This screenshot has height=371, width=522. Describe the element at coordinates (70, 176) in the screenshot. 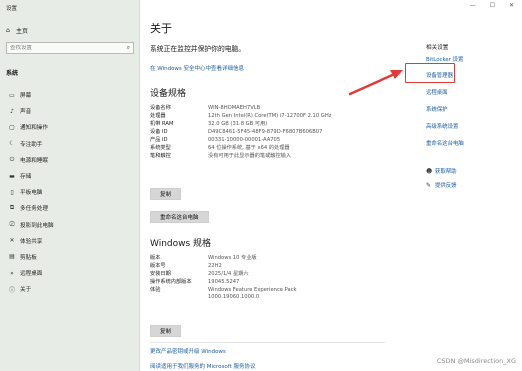

I see `sidebar-item-storage: ▬ 存储` at that location.